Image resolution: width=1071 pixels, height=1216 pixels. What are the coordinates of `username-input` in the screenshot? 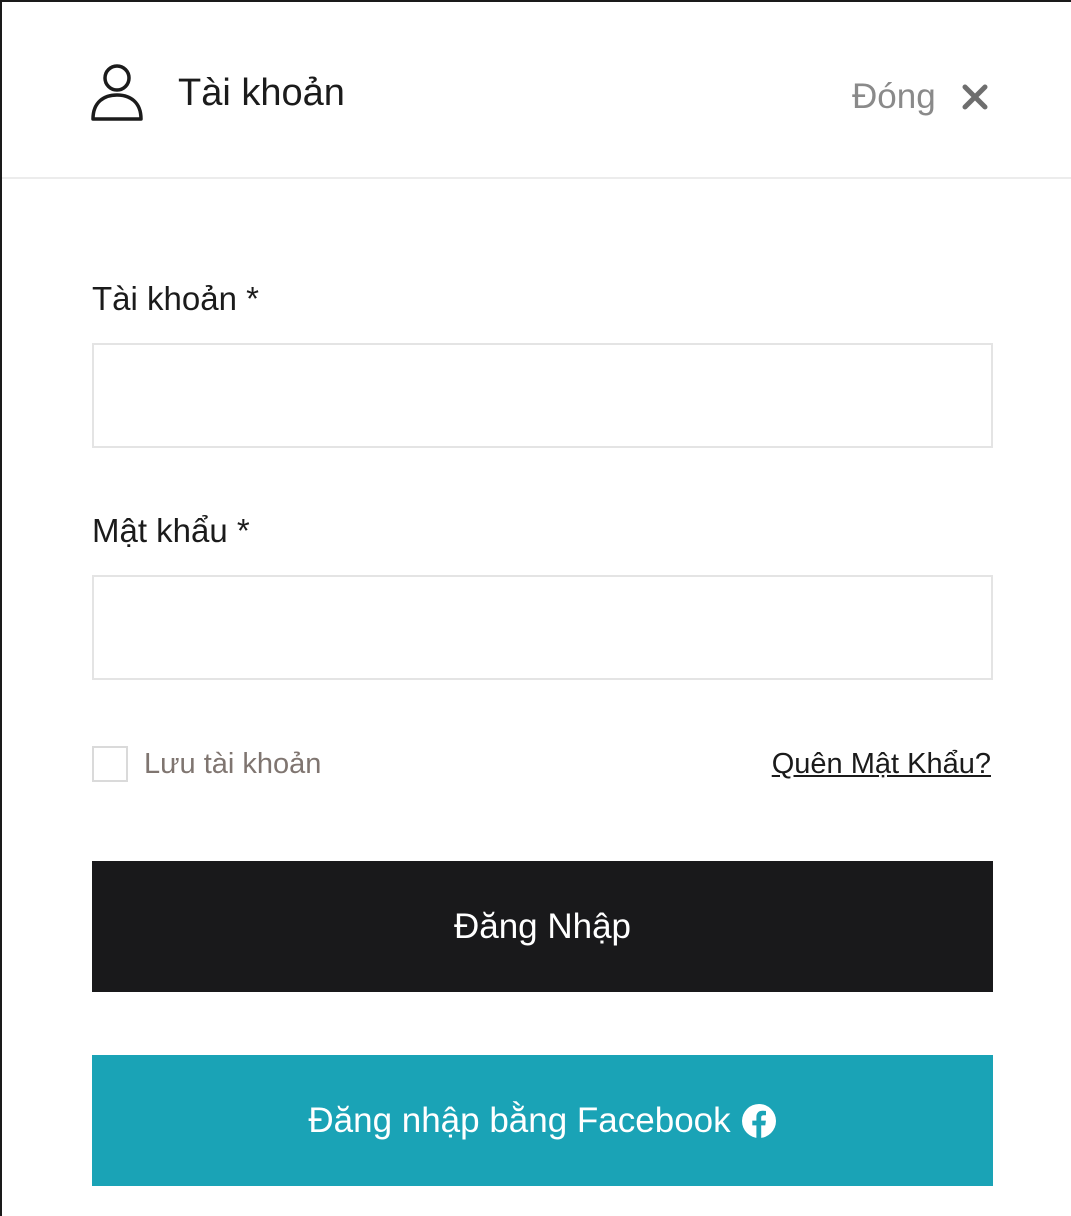 It's located at (542, 395).